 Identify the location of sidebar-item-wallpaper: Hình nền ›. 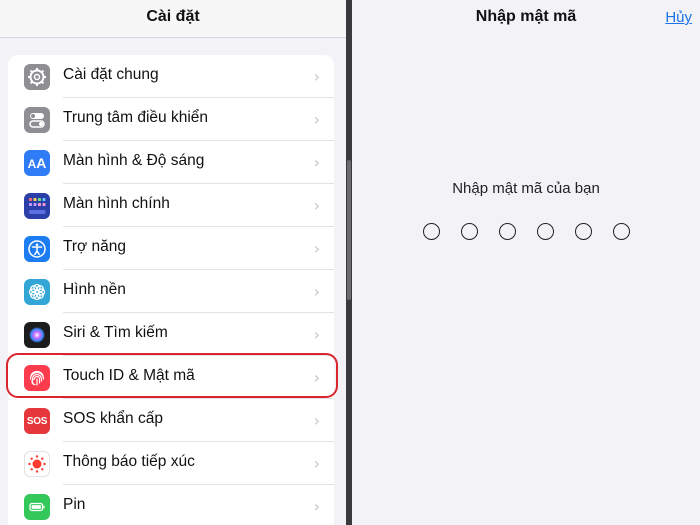
(171, 291).